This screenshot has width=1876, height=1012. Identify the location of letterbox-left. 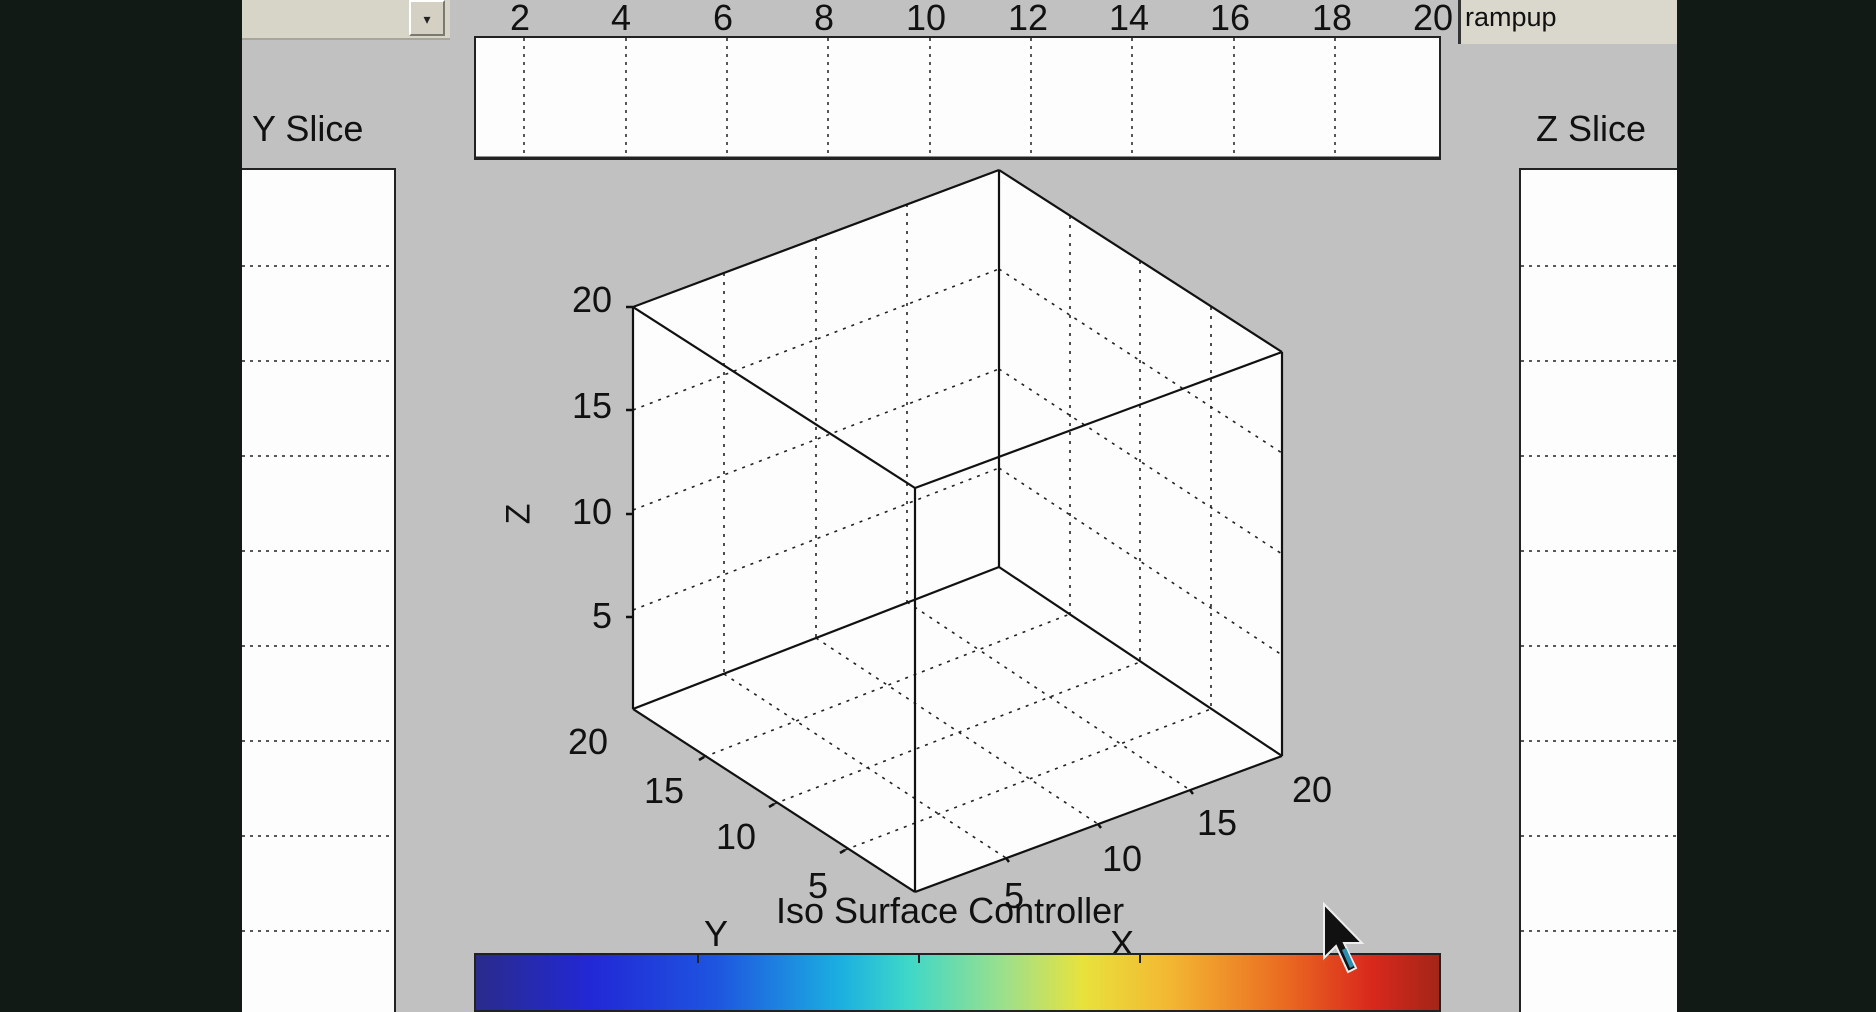
(121, 506).